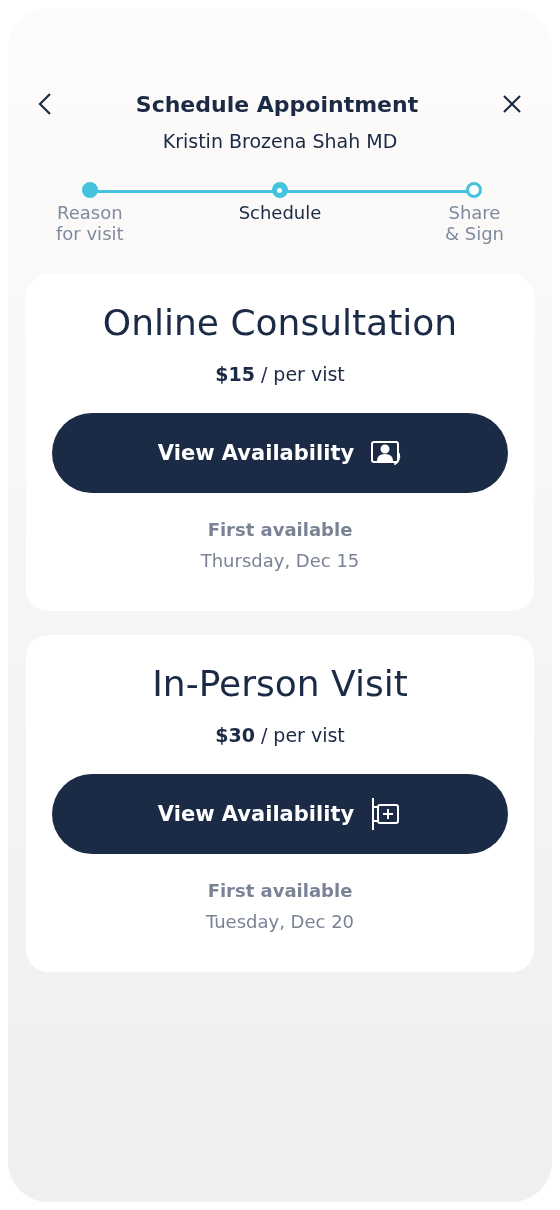  I want to click on visit-title: Online Consultation, so click(280, 322).